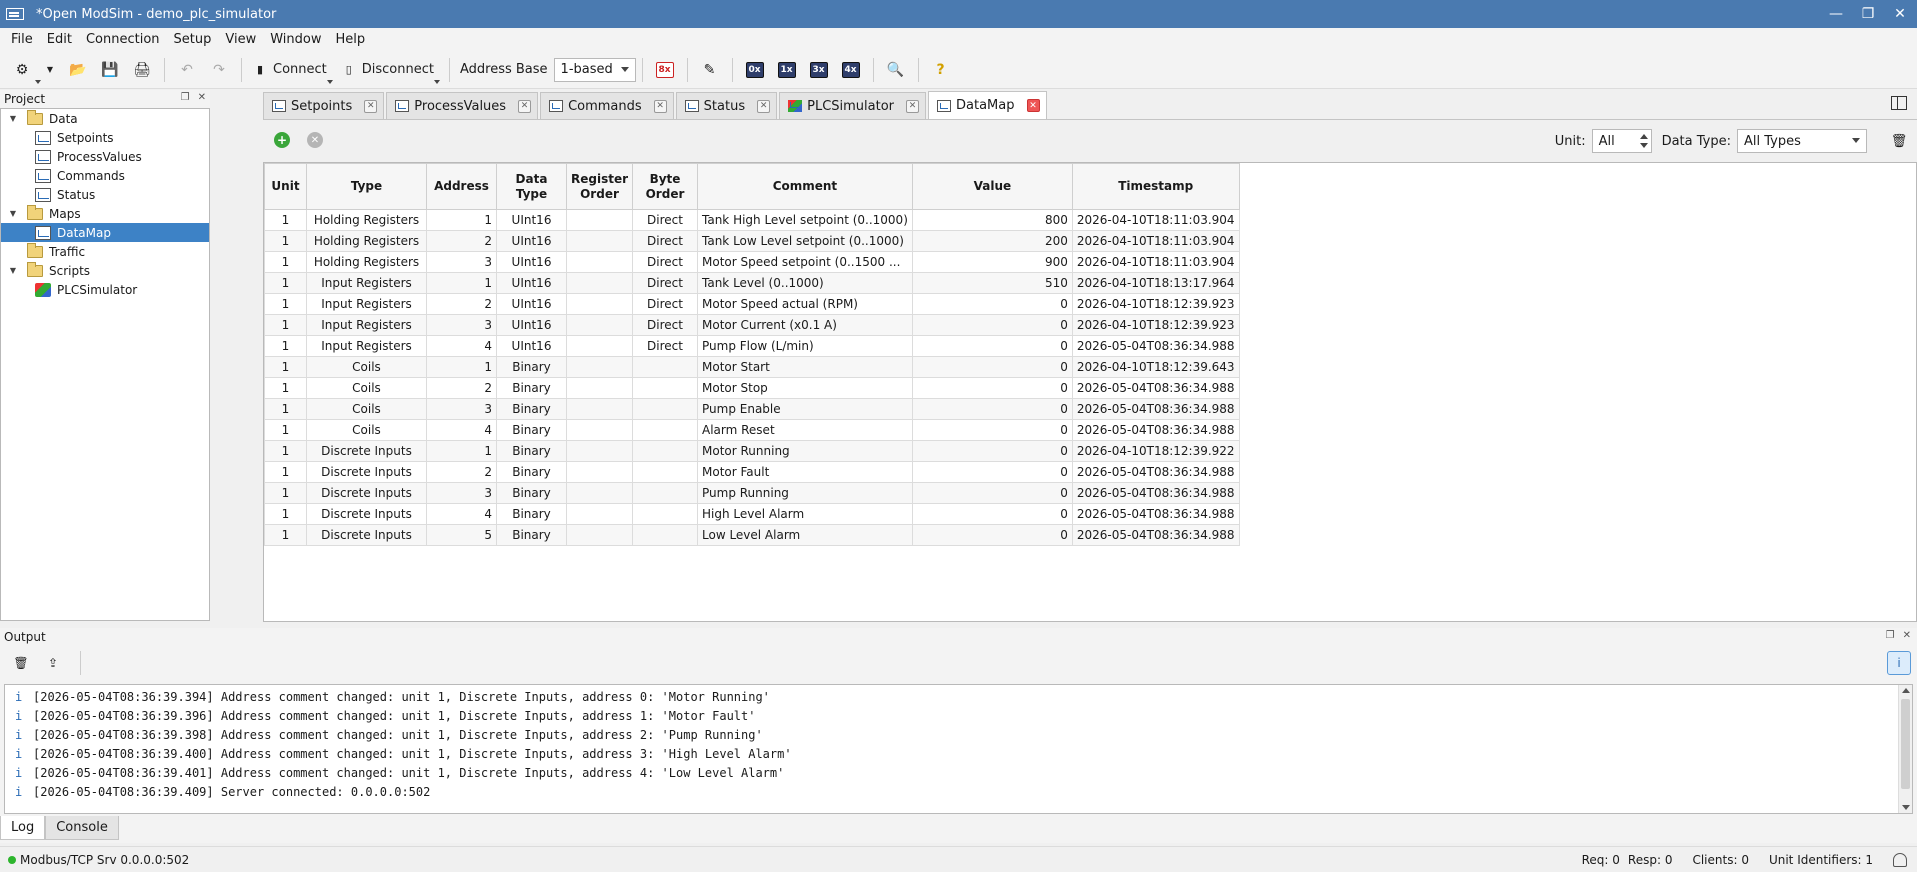 The width and height of the screenshot is (1917, 872). What do you see at coordinates (665, 70) in the screenshot?
I see `register-8x-button: 8x` at bounding box center [665, 70].